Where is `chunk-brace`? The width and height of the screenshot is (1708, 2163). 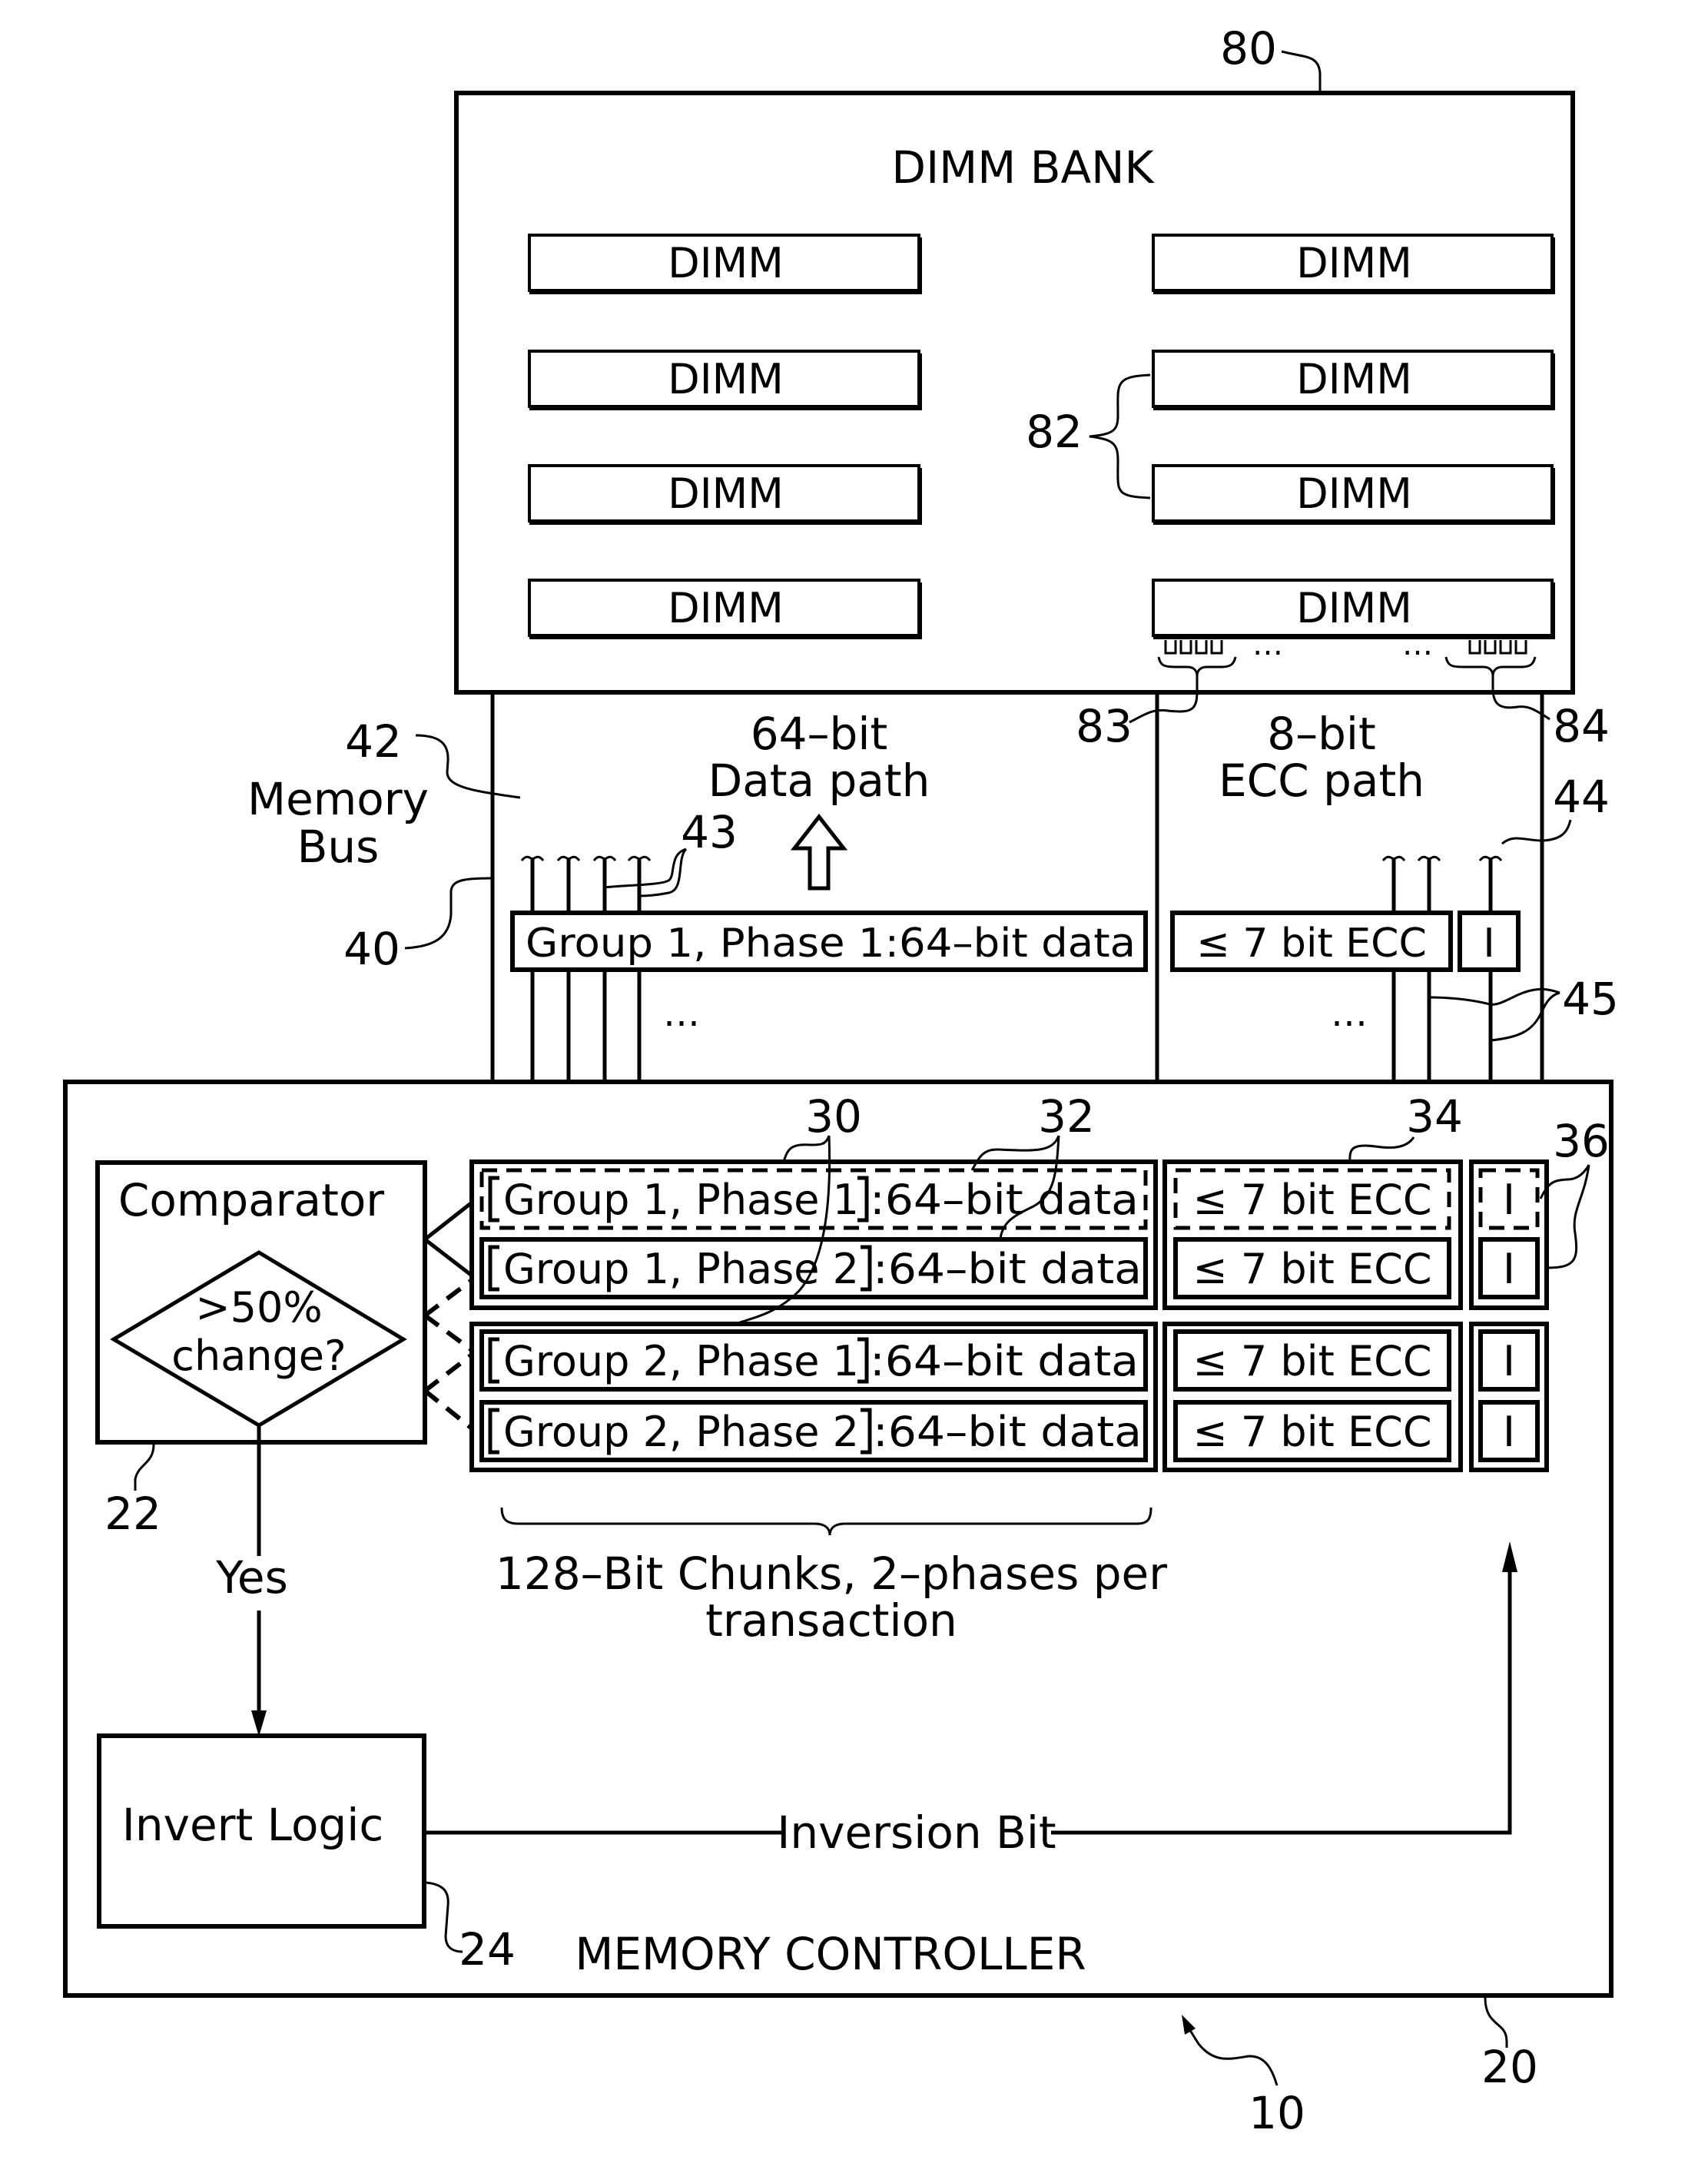
chunk-brace is located at coordinates (826, 1521).